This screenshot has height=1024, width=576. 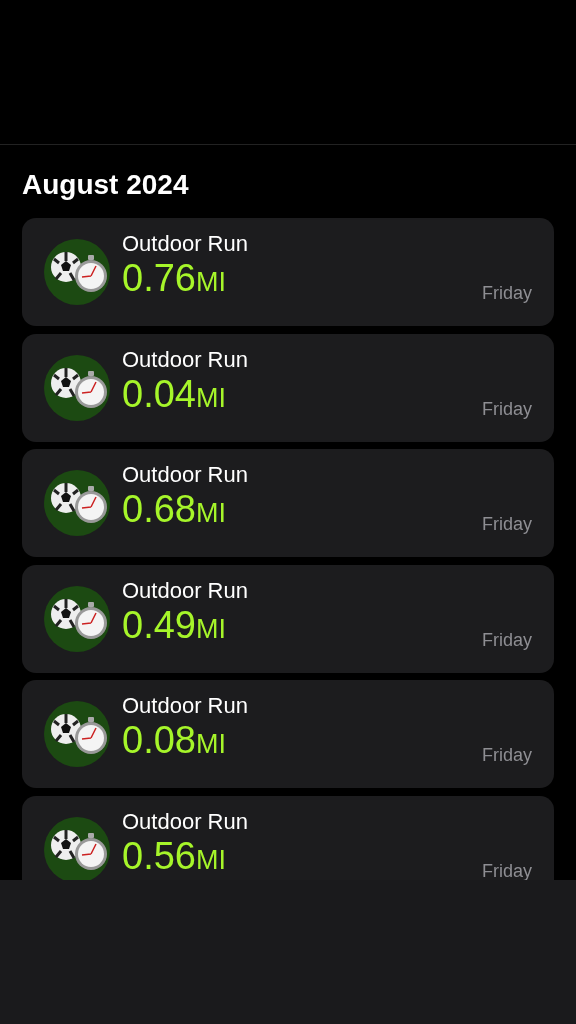 I want to click on workout-card: Outdoor Run 0.56MI Friday, so click(x=288, y=837).